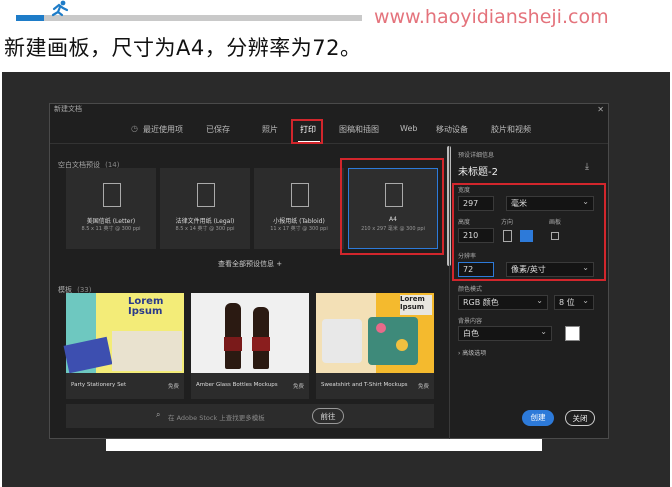  I want to click on preset-name: 美国信纸 (Letter), so click(111, 221).